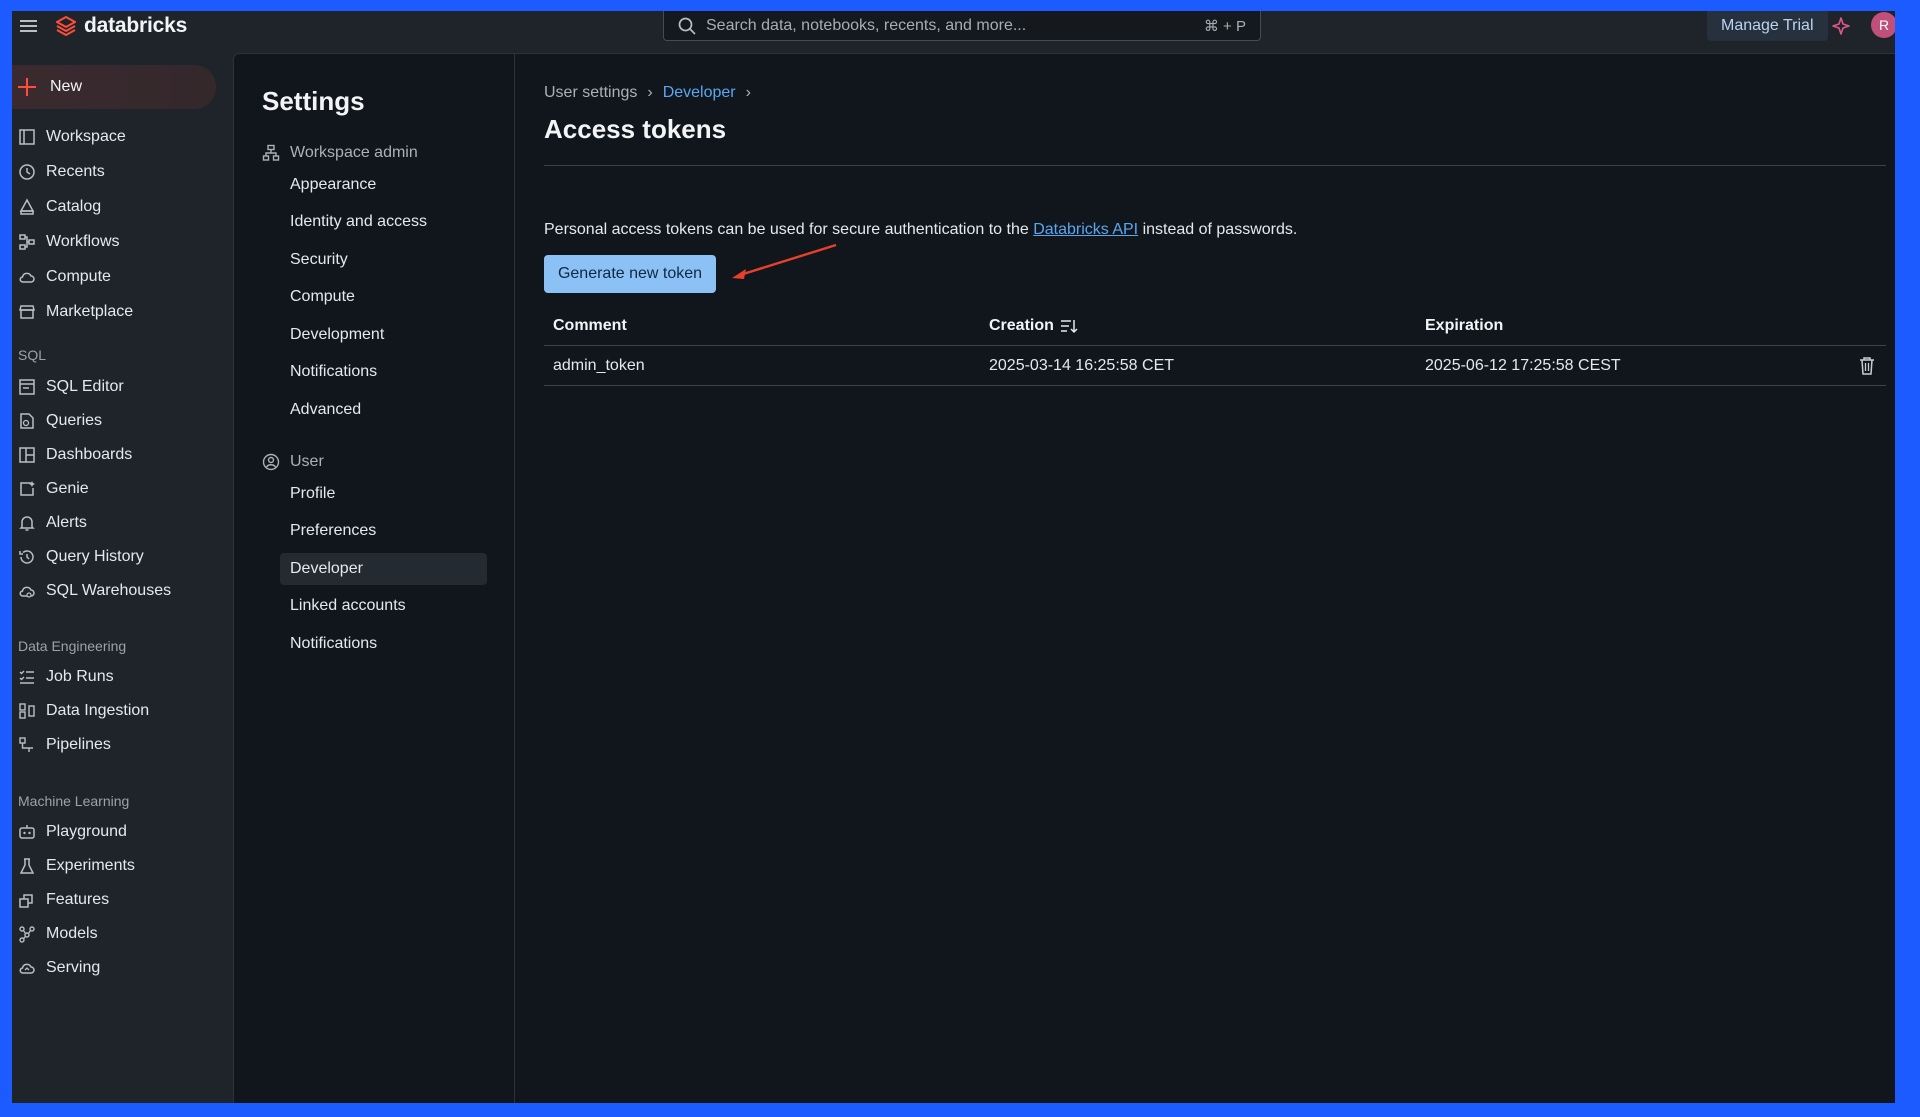  I want to click on cloud-icon, so click(27, 277).